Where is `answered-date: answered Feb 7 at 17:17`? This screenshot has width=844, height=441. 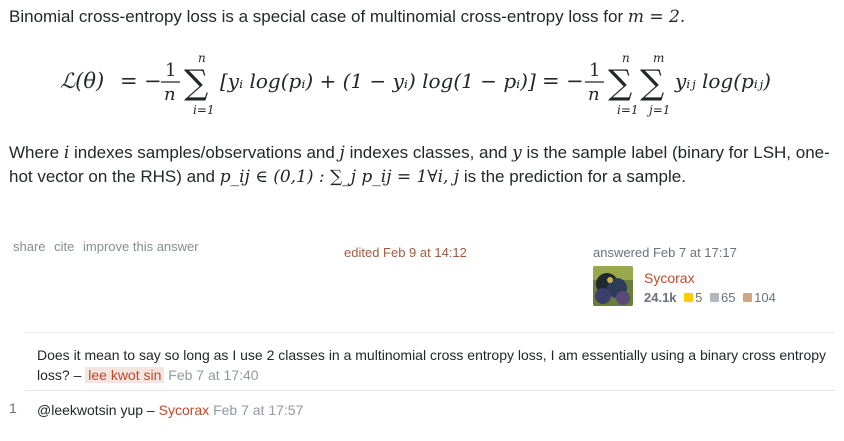
answered-date: answered Feb 7 at 17:17 is located at coordinates (665, 252).